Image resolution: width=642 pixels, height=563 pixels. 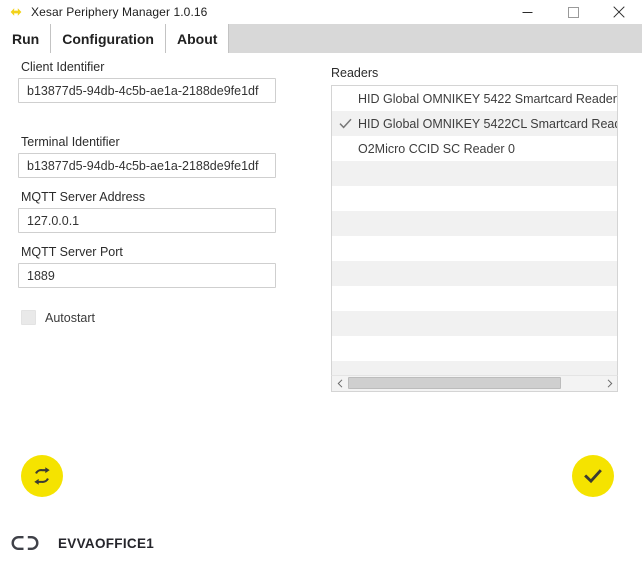 I want to click on mqtt-server-address-input, so click(x=147, y=220).